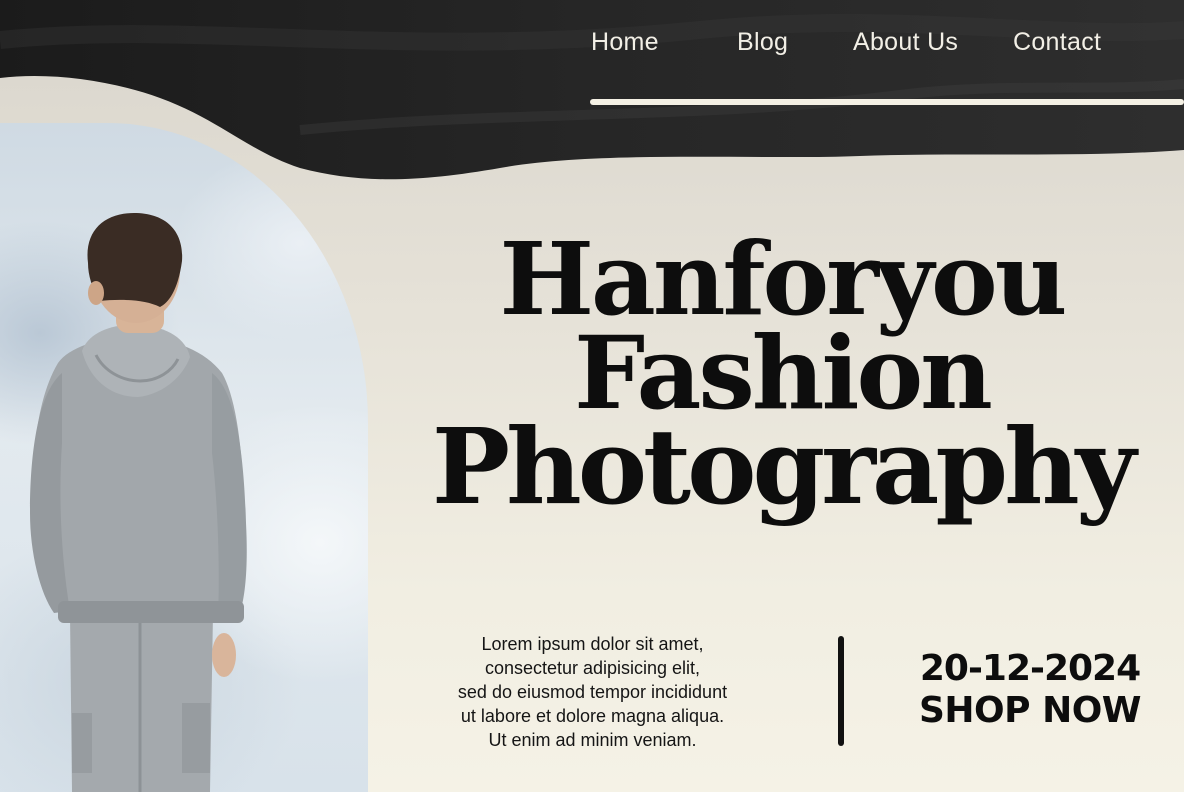 The width and height of the screenshot is (1184, 792). What do you see at coordinates (762, 42) in the screenshot?
I see `nav-link-blog: Blog` at bounding box center [762, 42].